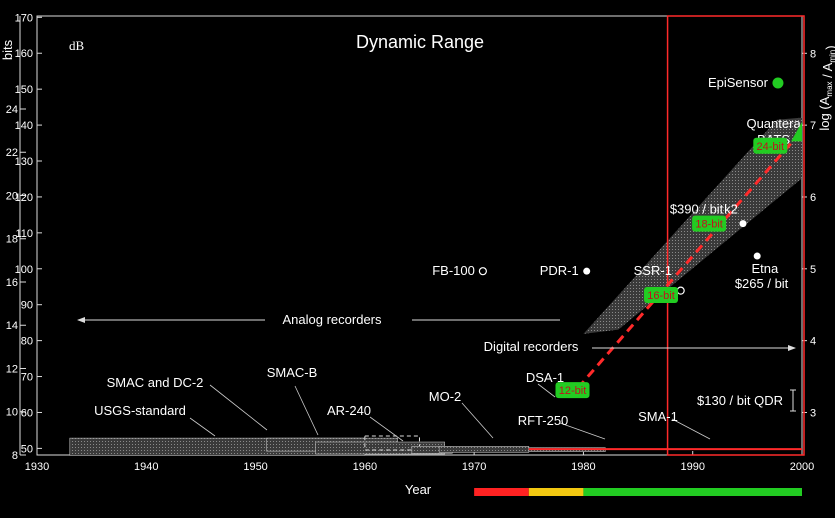 The image size is (835, 518). What do you see at coordinates (37, 467) in the screenshot?
I see `x-tick-label: 1930` at bounding box center [37, 467].